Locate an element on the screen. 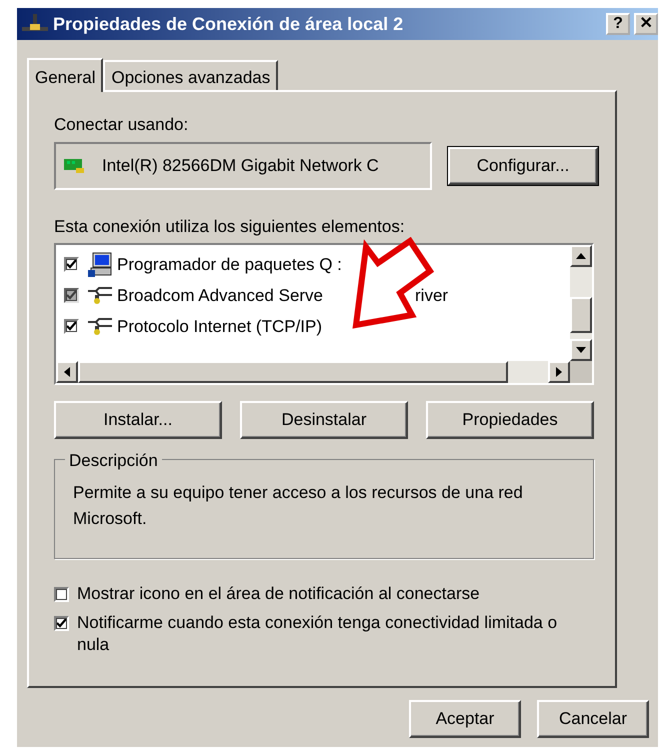 This screenshot has height=749, width=660. scroll-up-button is located at coordinates (581, 256).